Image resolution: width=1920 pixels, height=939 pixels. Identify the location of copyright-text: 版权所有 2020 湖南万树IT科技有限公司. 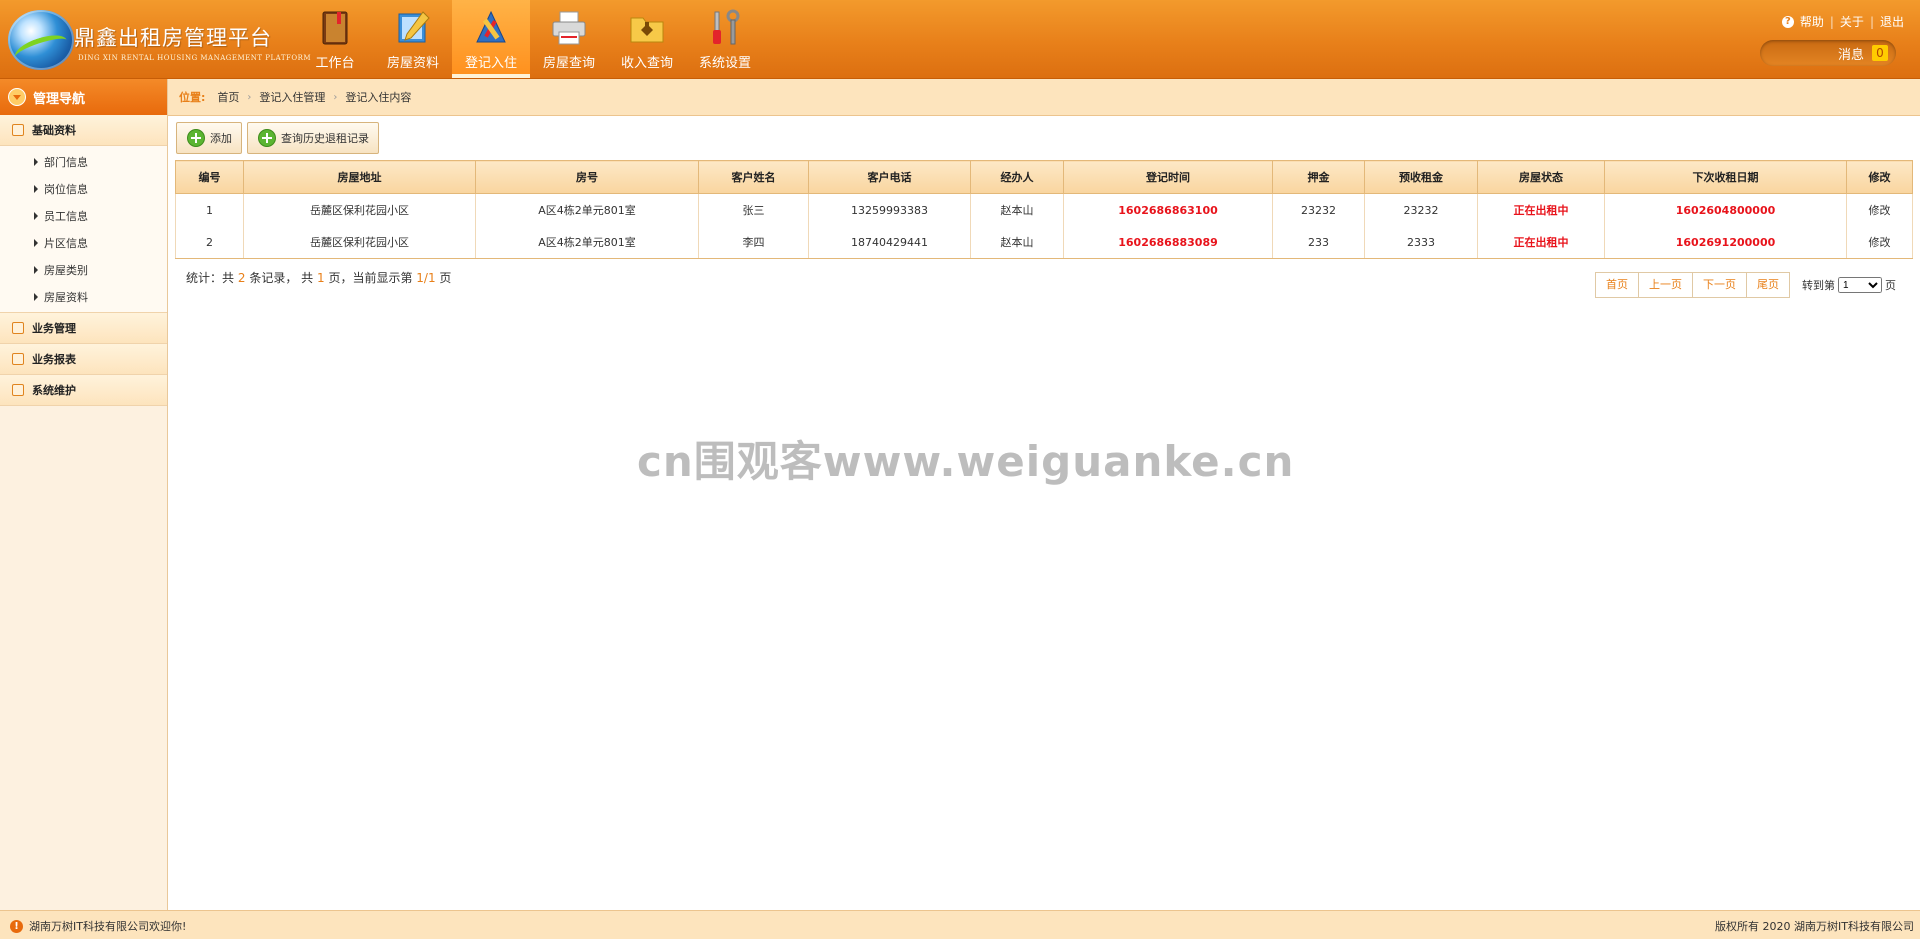
(1814, 926).